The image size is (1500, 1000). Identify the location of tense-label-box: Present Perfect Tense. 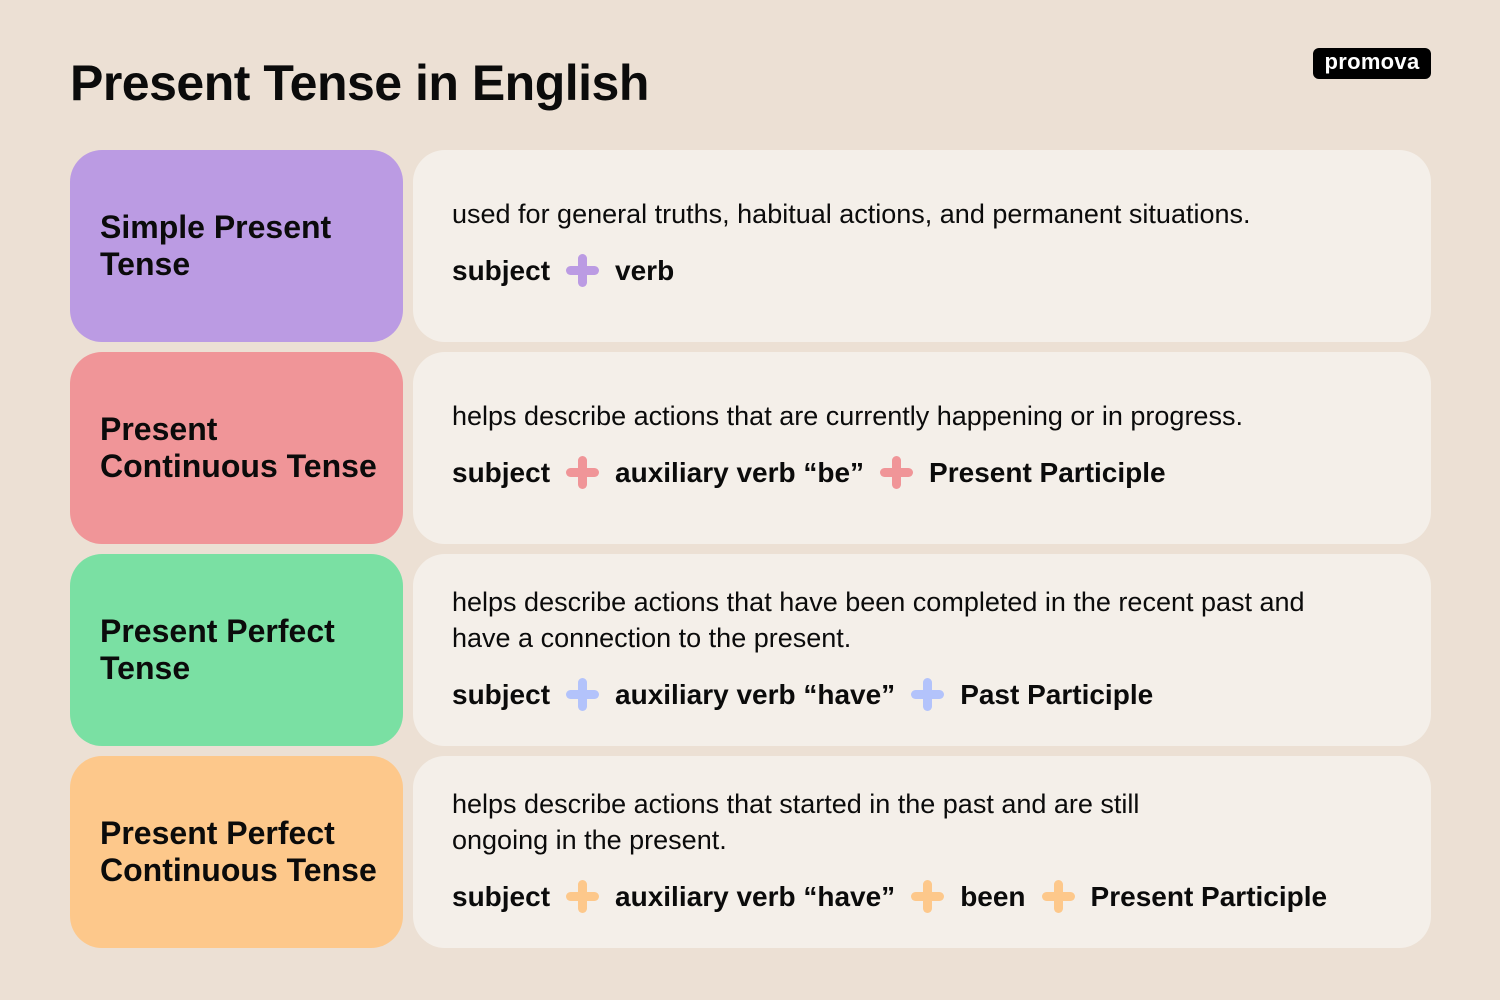
(236, 650).